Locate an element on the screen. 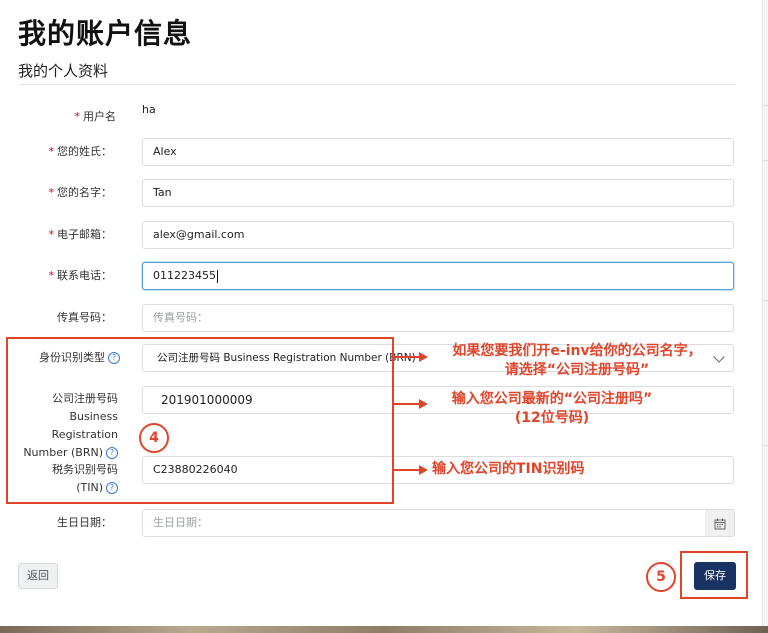  calendar-button is located at coordinates (720, 523).